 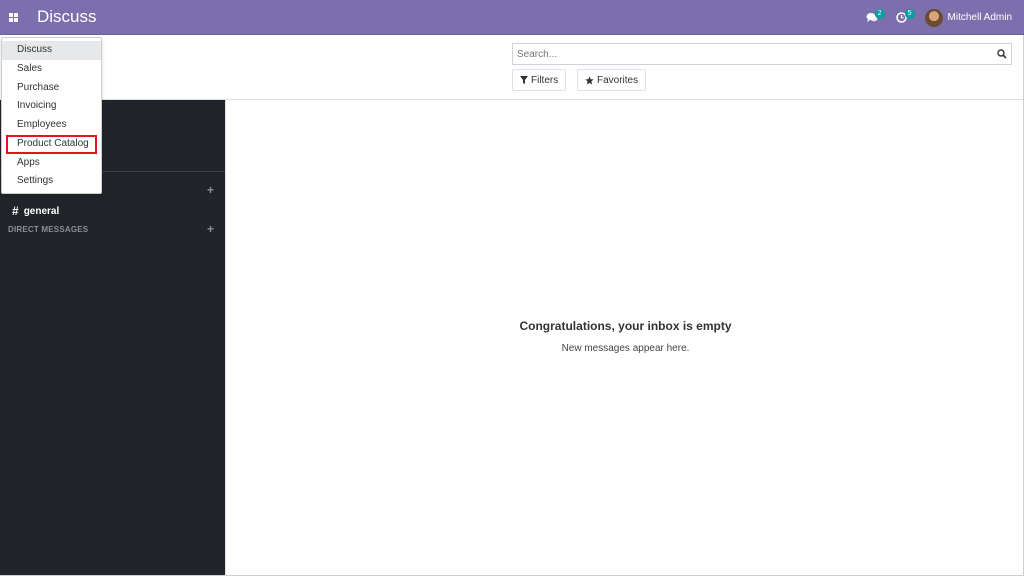 I want to click on channel-label: general, so click(x=41, y=211).